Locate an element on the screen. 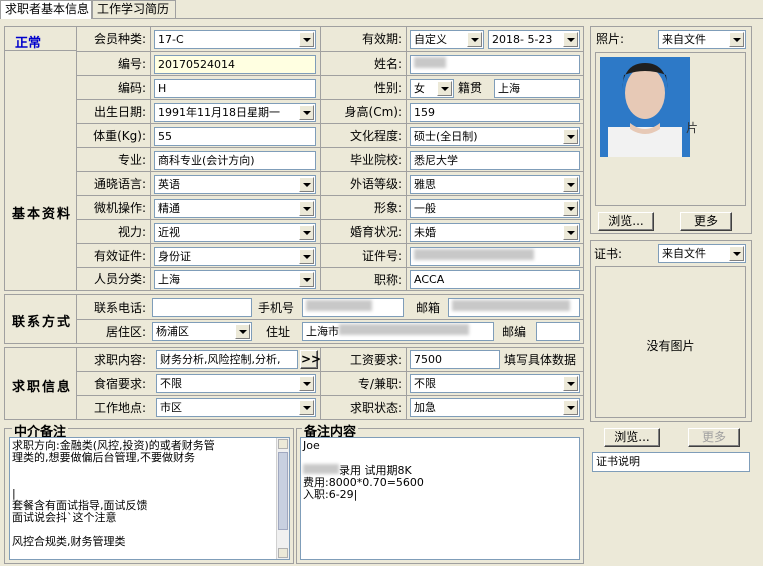 The height and width of the screenshot is (566, 763). email-field is located at coordinates (514, 307).